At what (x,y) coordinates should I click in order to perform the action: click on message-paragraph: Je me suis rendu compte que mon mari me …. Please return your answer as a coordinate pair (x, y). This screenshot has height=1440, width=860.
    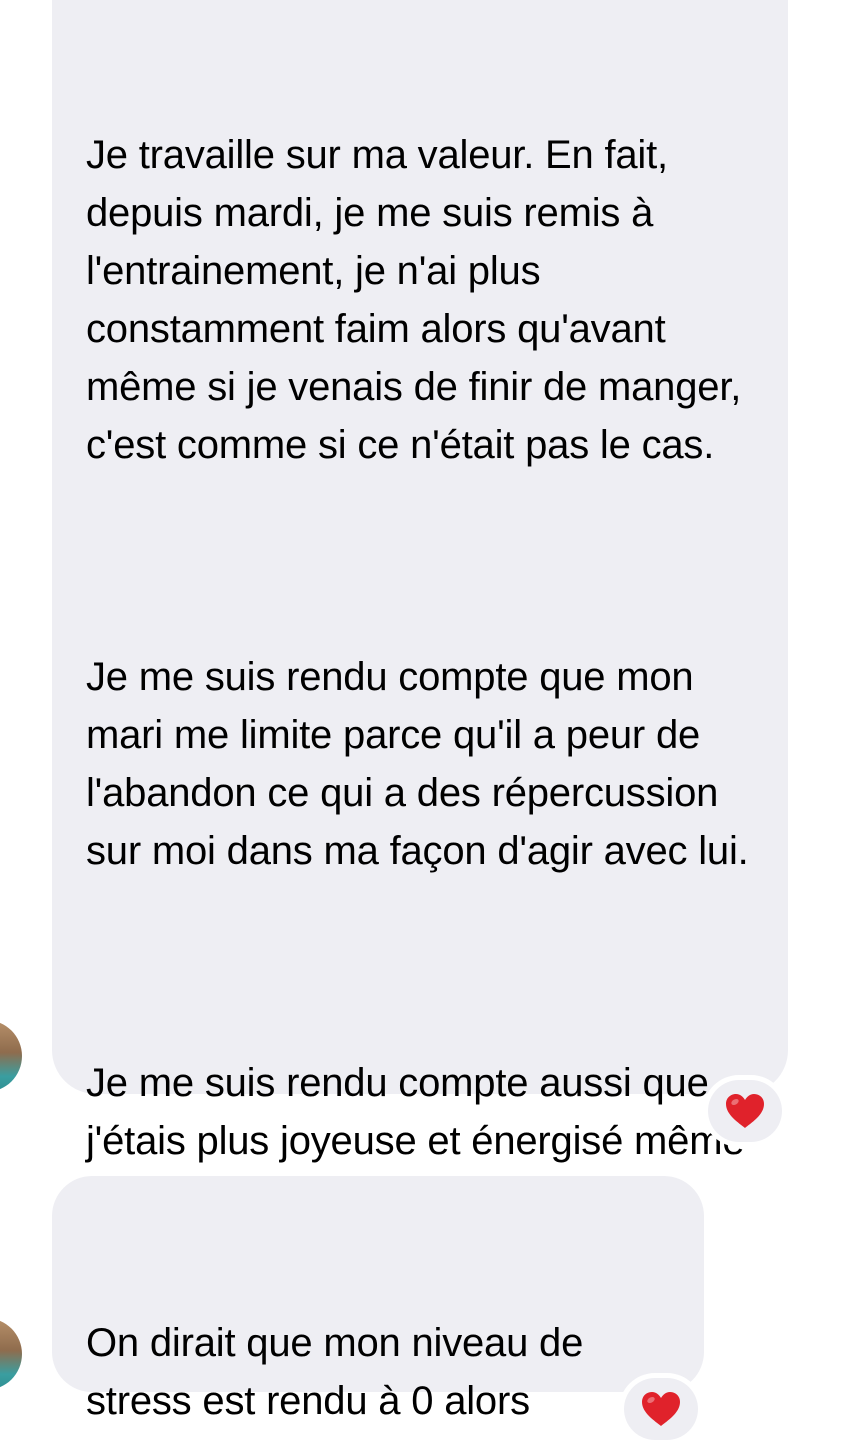
    Looking at the image, I should click on (417, 764).